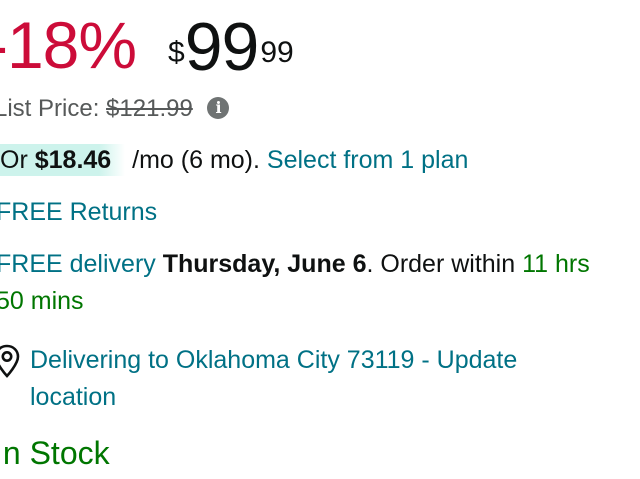  I want to click on list-price-label: List Price:, so click(50, 108).